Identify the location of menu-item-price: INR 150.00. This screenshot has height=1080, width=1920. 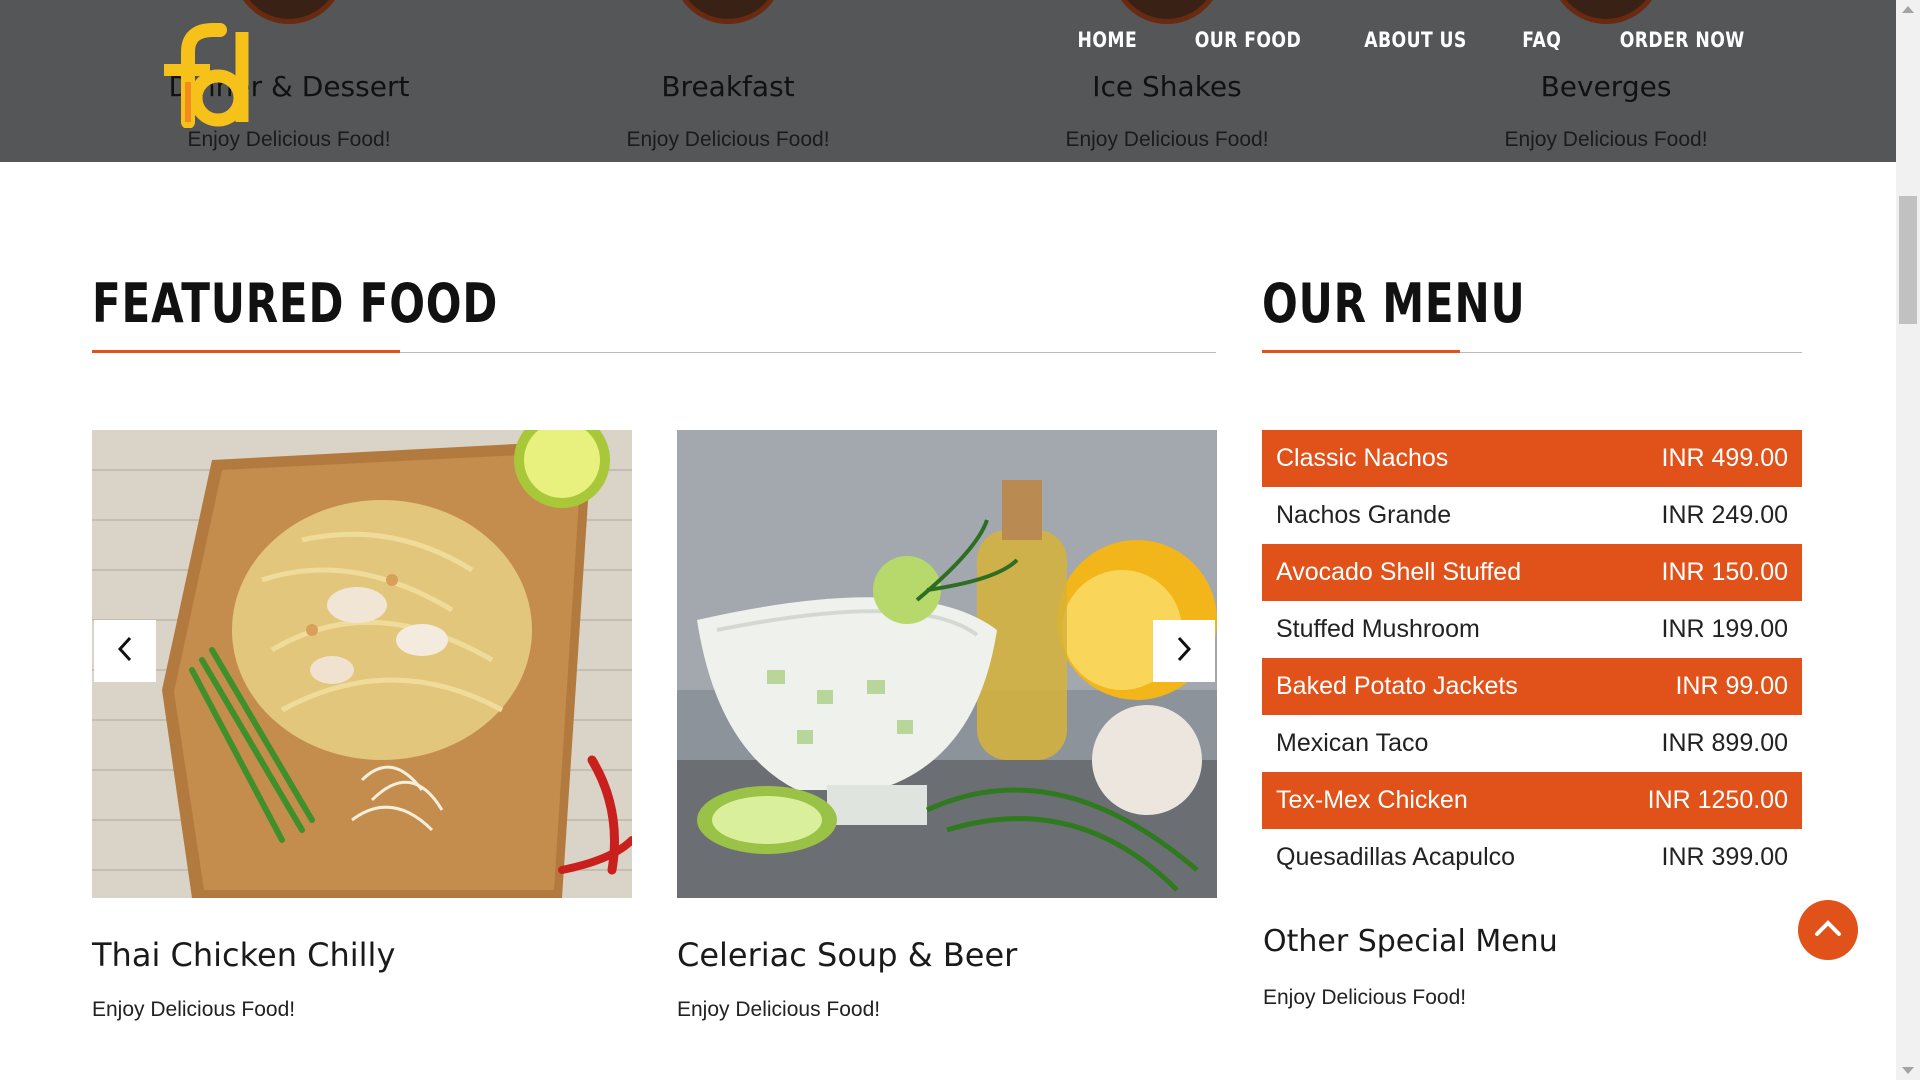
(1724, 572).